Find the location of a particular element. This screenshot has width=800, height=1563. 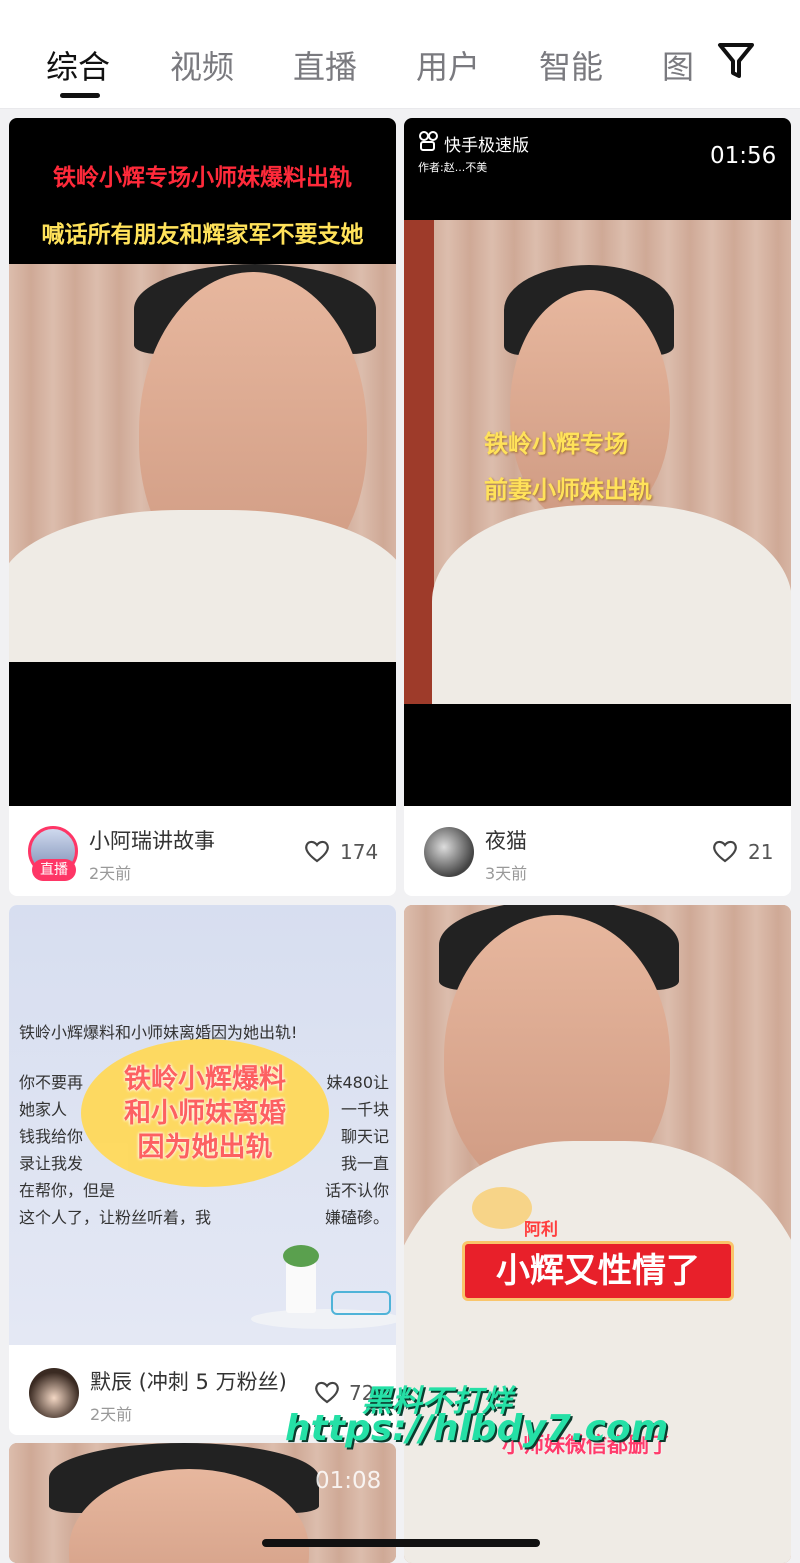

filter-funnel-icon is located at coordinates (736, 61).